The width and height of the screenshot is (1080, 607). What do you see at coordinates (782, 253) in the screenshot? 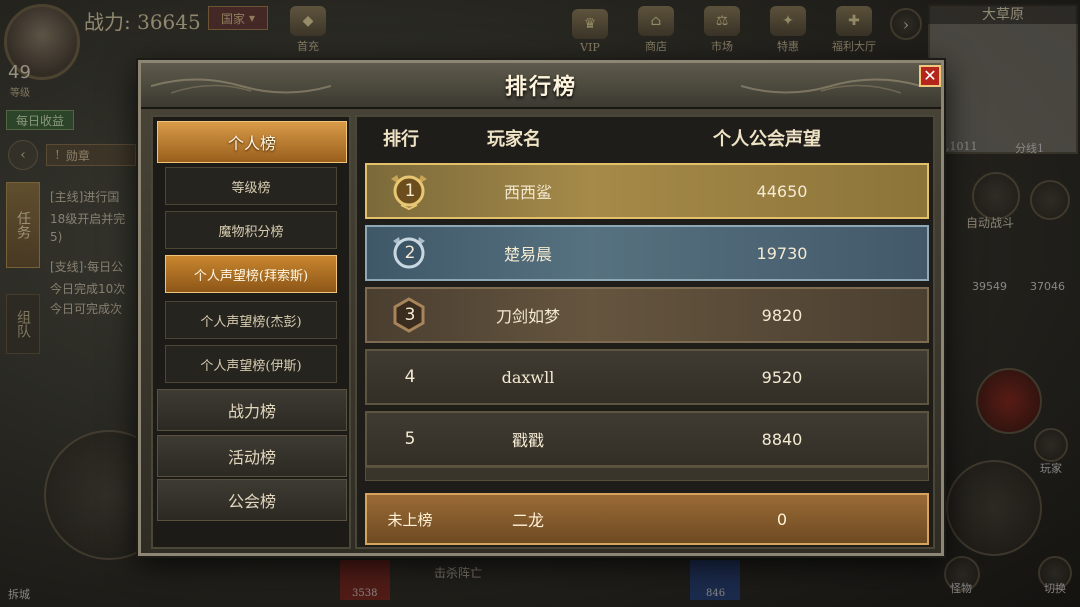
I see `reputation-score: 19730` at bounding box center [782, 253].